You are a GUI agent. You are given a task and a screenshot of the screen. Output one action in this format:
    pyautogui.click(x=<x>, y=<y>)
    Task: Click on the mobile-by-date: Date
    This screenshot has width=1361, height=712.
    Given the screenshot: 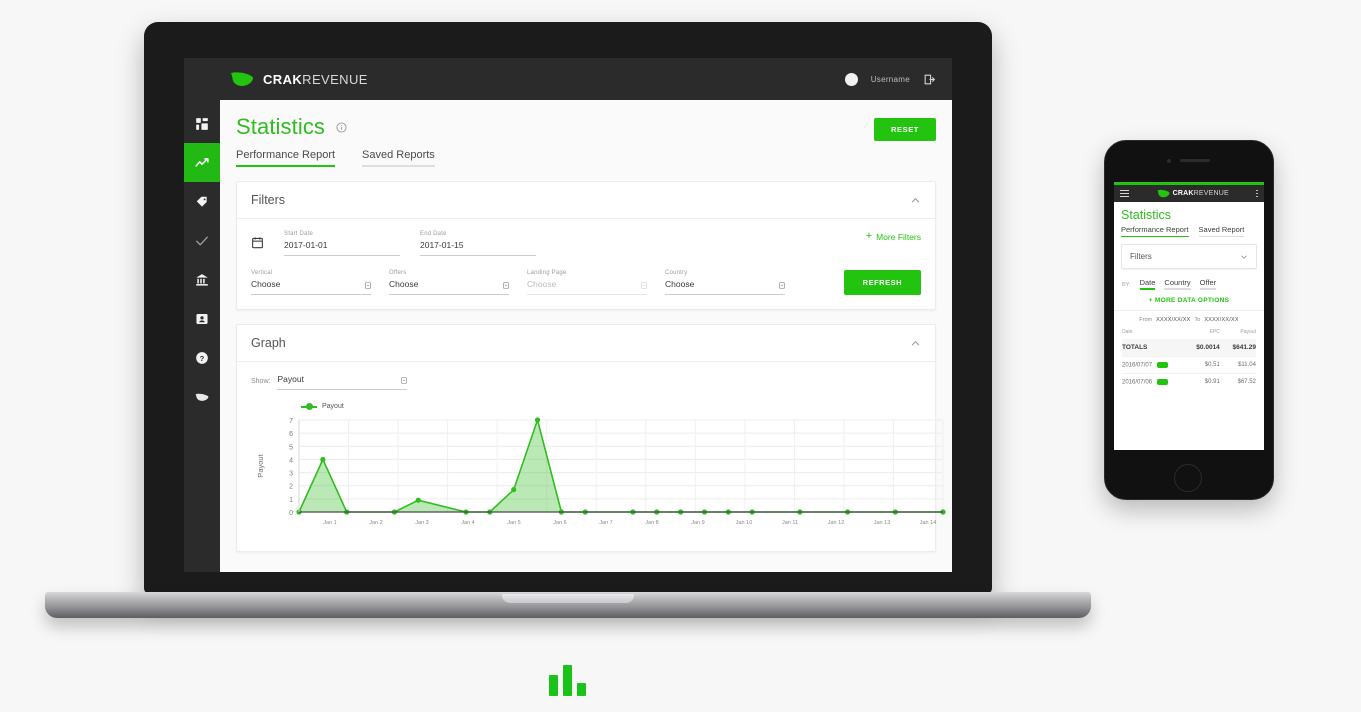 What is the action you would take?
    pyautogui.click(x=1147, y=284)
    